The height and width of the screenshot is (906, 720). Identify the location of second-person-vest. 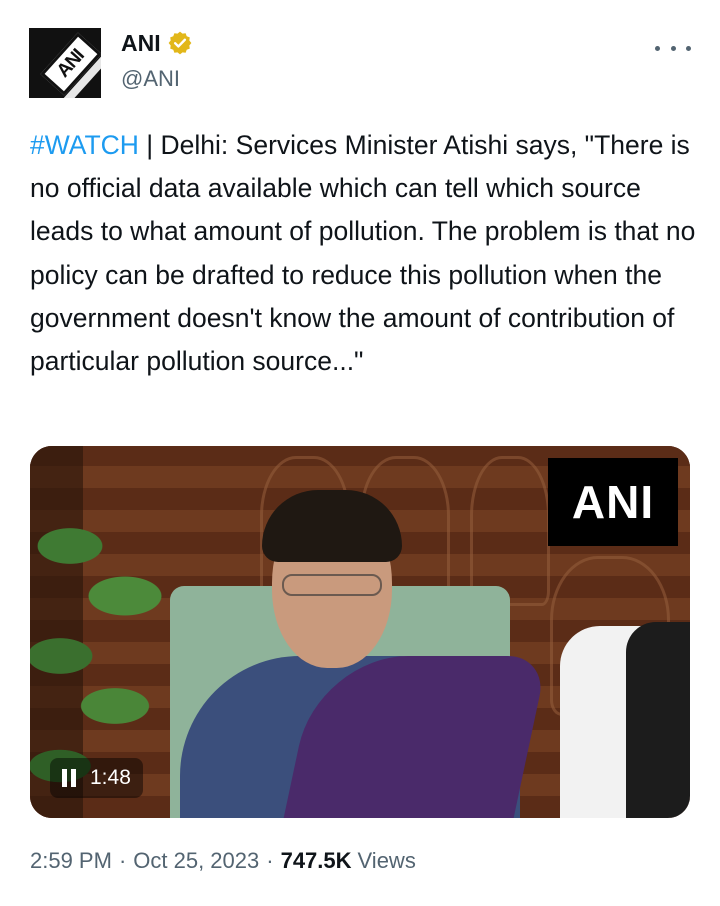
(658, 720).